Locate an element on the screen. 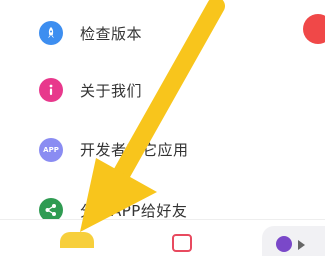  menu-item-label: 分享APP给好友 is located at coordinates (134, 211).